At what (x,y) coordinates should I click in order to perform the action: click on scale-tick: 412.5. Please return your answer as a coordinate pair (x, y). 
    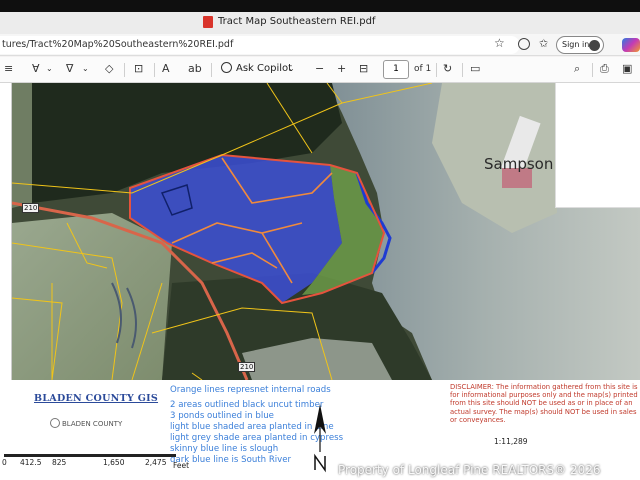
    Looking at the image, I should click on (31, 462).